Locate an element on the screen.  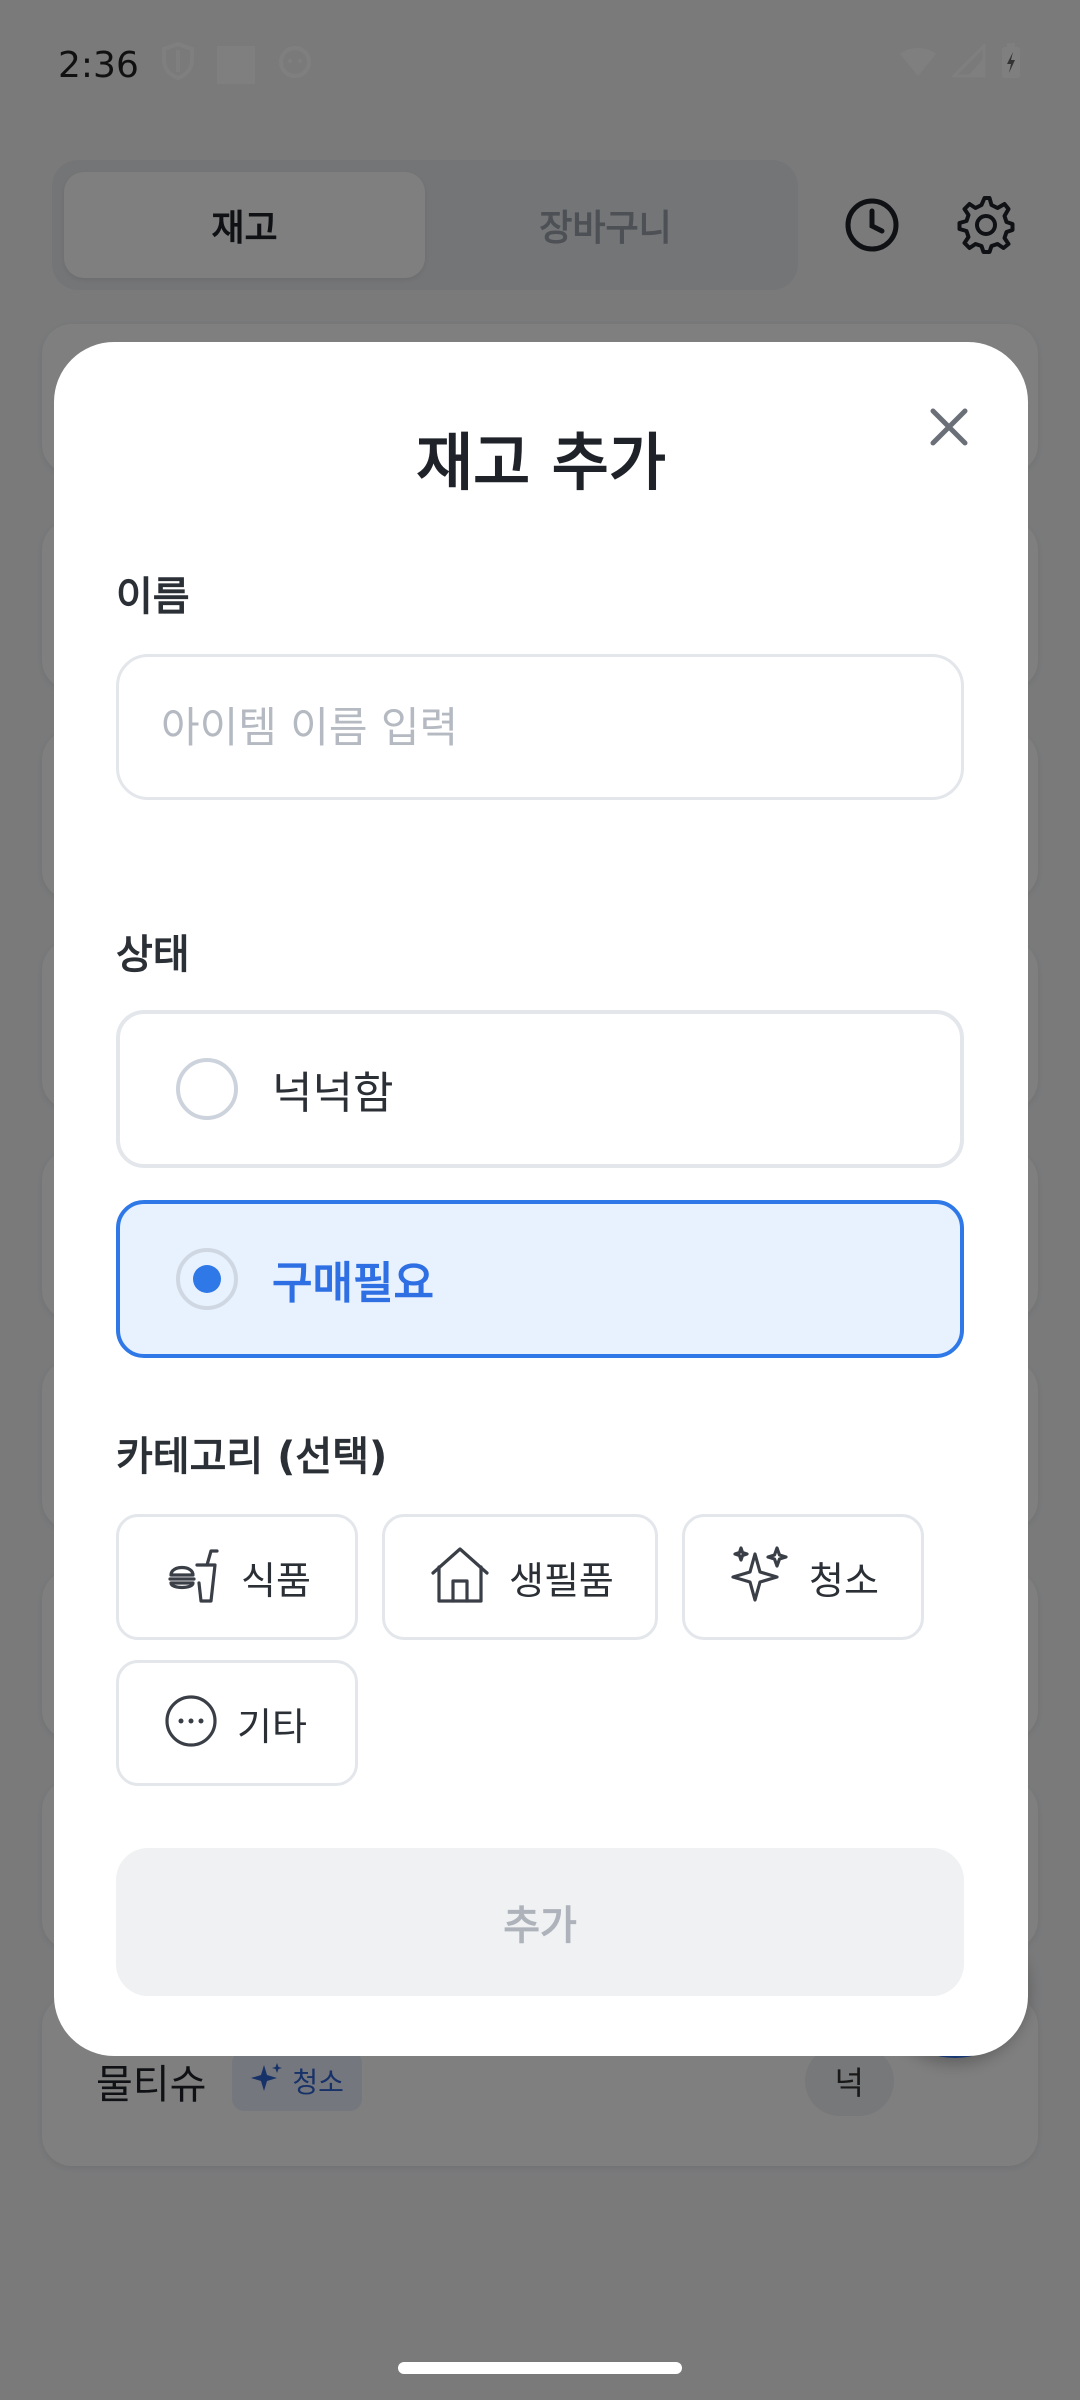
close-button is located at coordinates (949, 429).